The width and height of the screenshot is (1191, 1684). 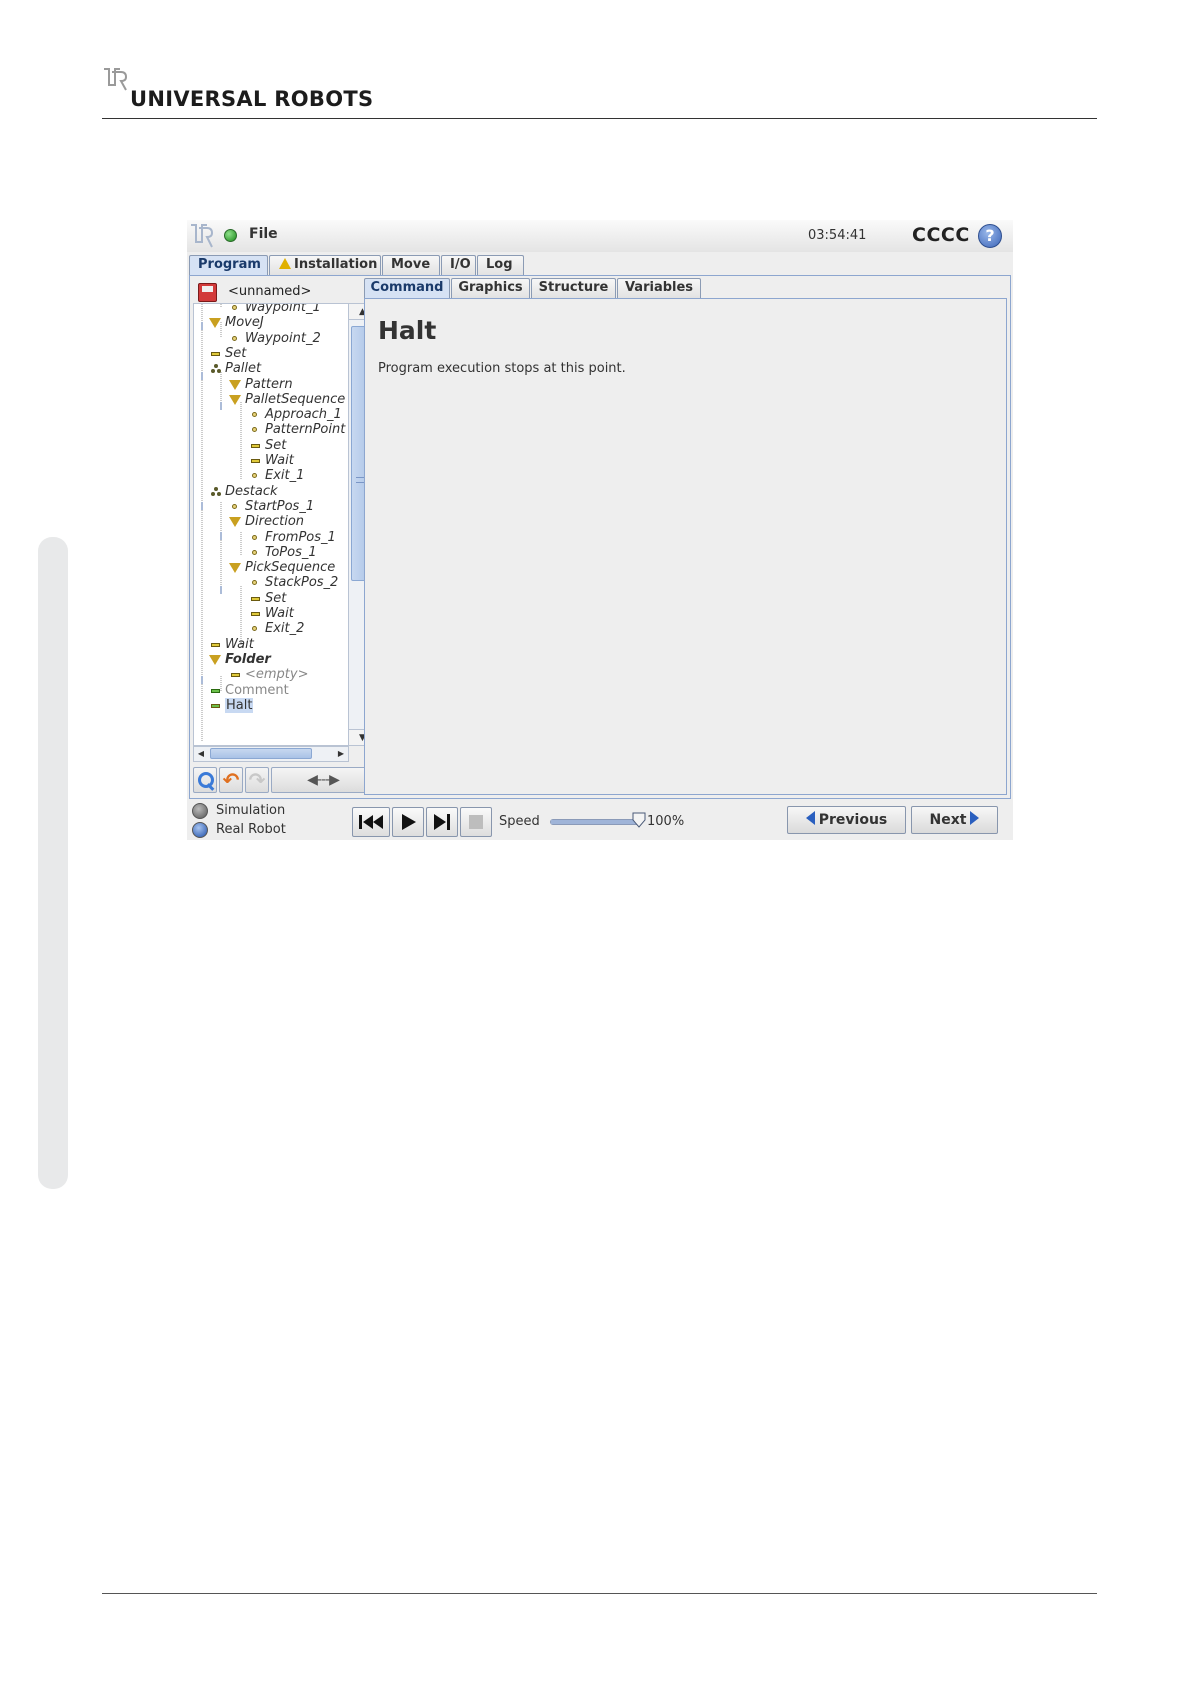 I want to click on footer-rule, so click(x=599, y=1593).